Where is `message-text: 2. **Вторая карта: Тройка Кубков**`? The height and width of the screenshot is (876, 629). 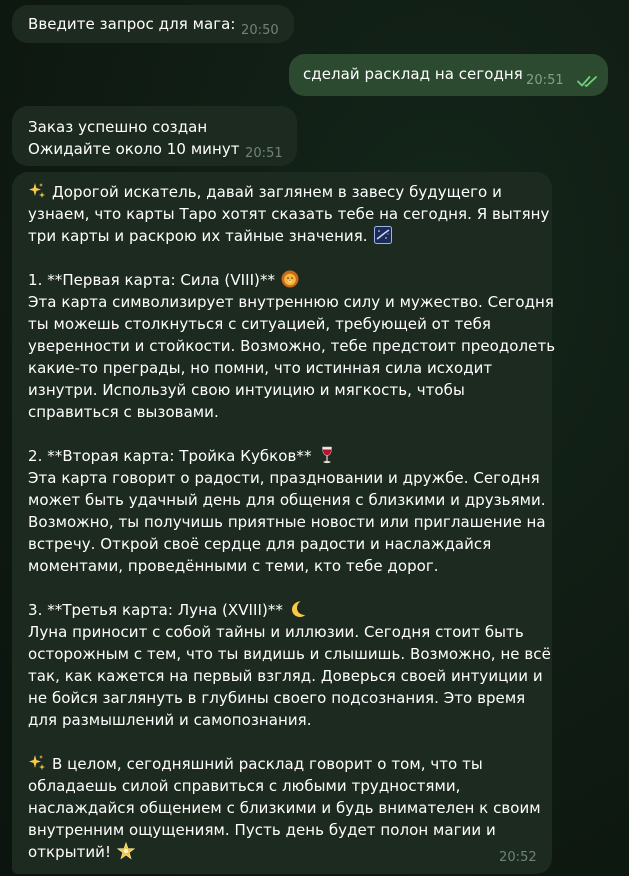 message-text: 2. **Вторая карта: Тройка Кубков** is located at coordinates (170, 456).